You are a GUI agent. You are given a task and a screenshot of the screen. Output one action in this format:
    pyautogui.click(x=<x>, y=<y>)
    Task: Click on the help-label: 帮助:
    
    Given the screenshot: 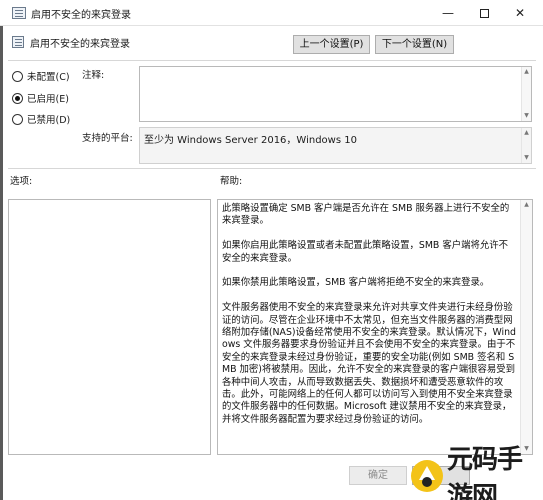 What is the action you would take?
    pyautogui.click(x=231, y=181)
    